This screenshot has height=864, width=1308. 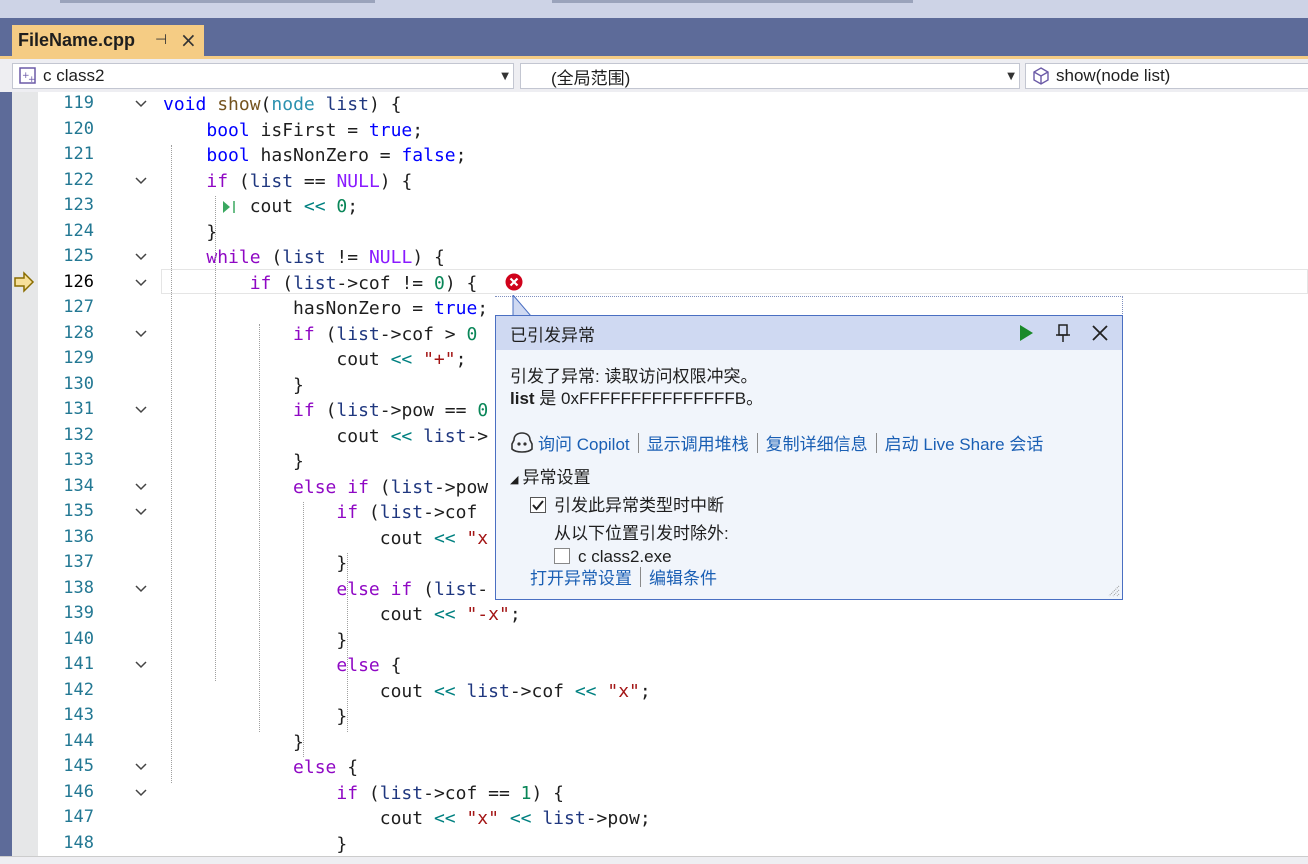 What do you see at coordinates (619, 475) in the screenshot?
I see `exception-settings-header: ◢ 异常设置` at bounding box center [619, 475].